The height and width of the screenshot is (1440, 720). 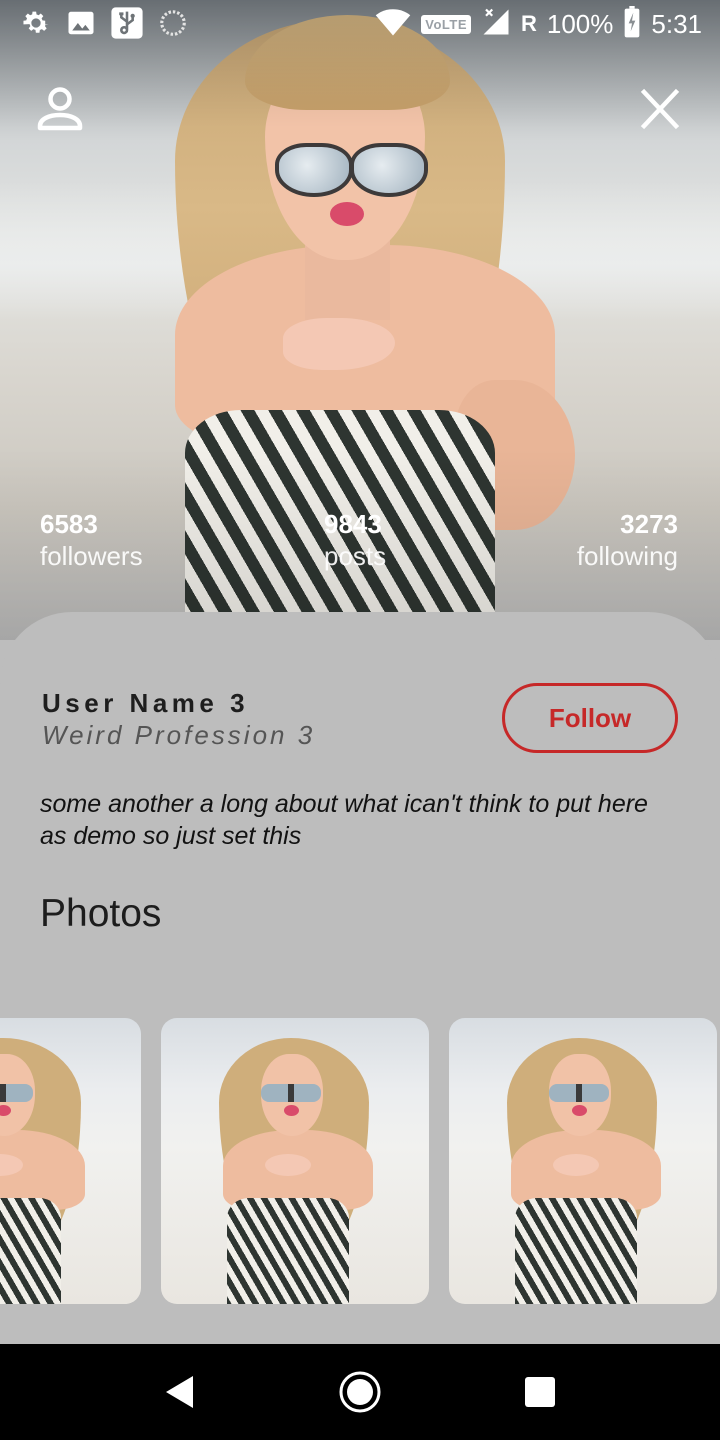 I want to click on roaming-indicator: R, so click(x=529, y=23).